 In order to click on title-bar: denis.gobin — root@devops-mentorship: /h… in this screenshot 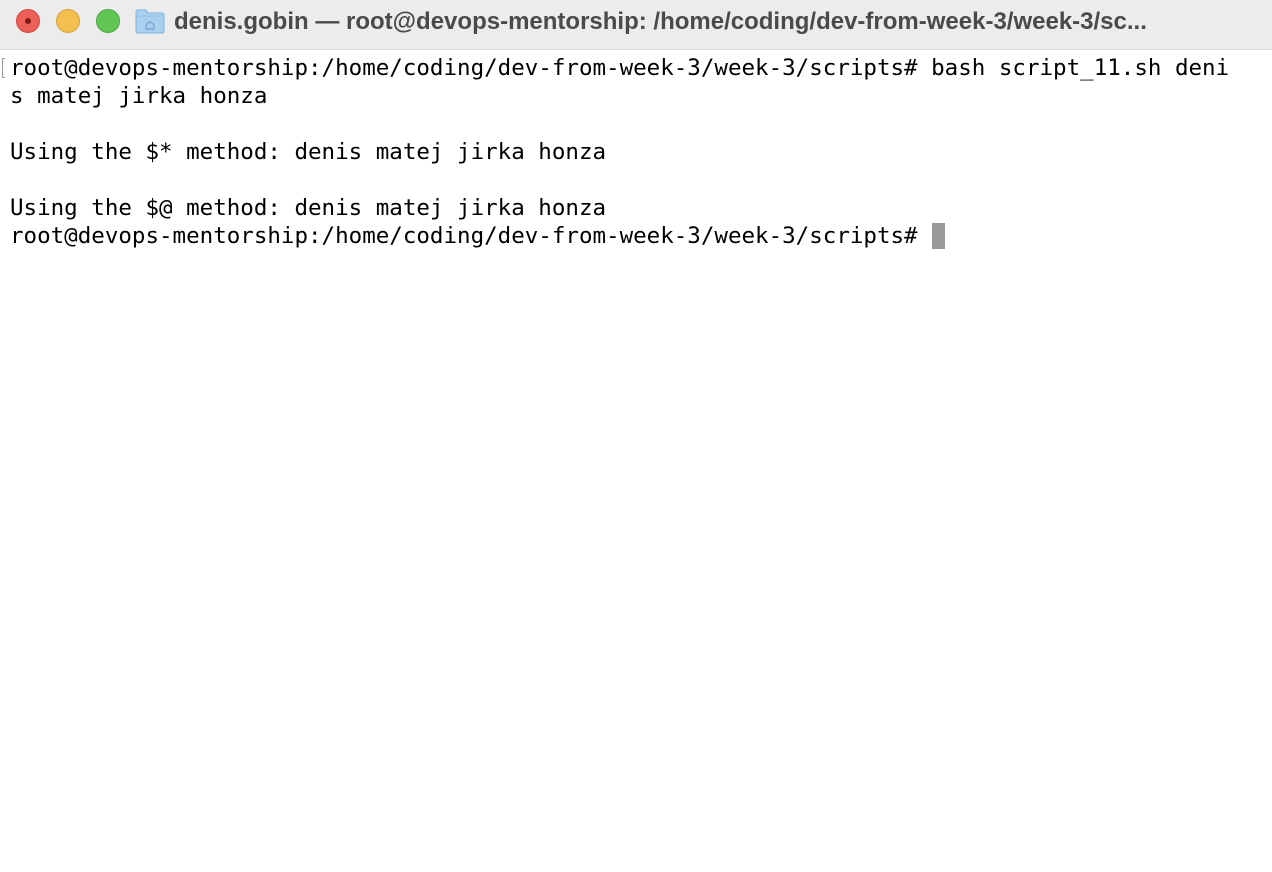, I will do `click(636, 25)`.